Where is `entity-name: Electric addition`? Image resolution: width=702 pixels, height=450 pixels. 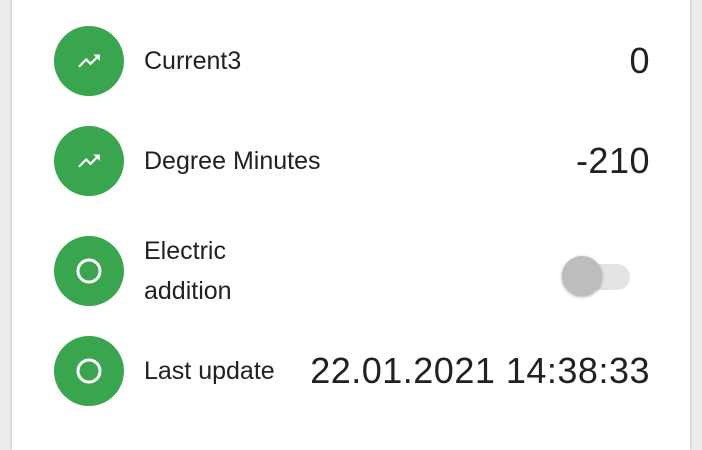
entity-name: Electric addition is located at coordinates (188, 271).